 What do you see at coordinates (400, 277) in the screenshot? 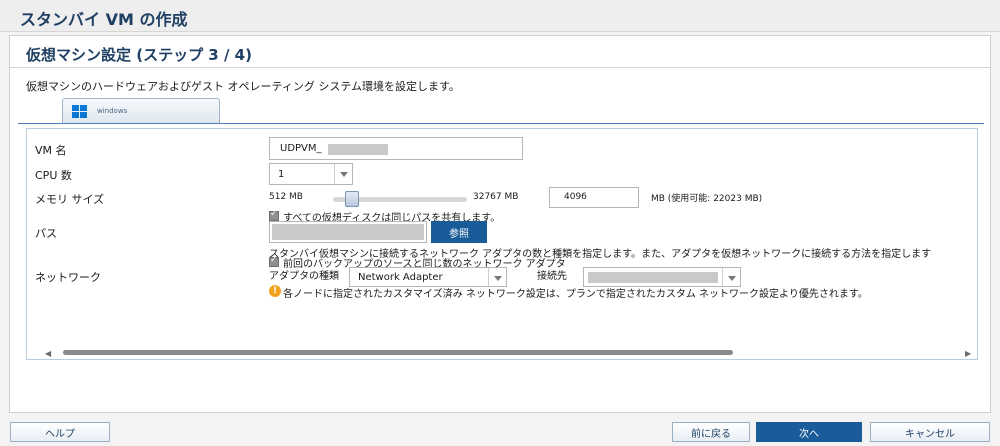
I see `adapter-type-value: Network Adapter` at bounding box center [400, 277].